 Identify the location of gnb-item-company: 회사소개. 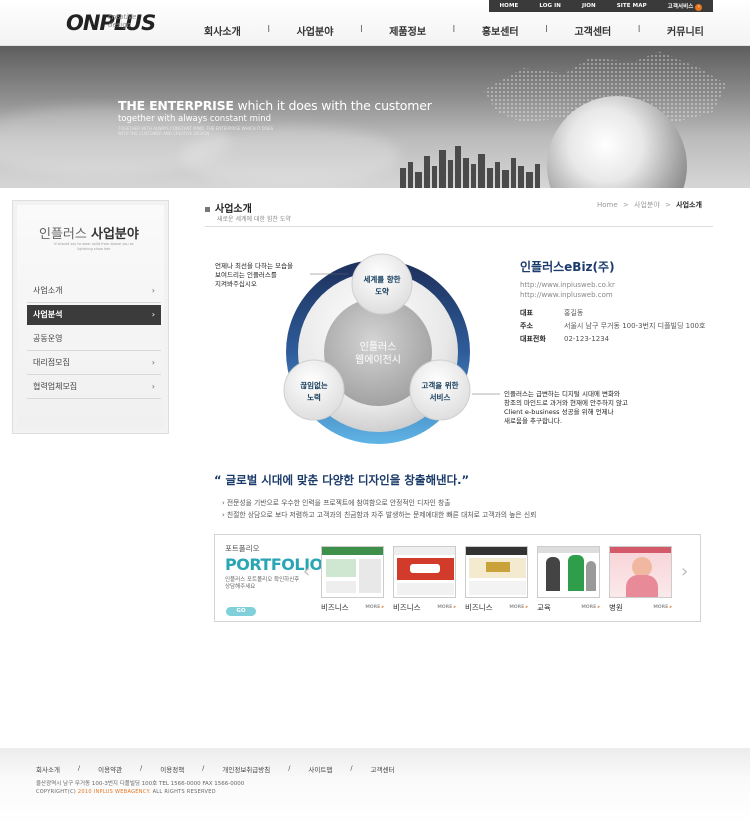
(222, 30).